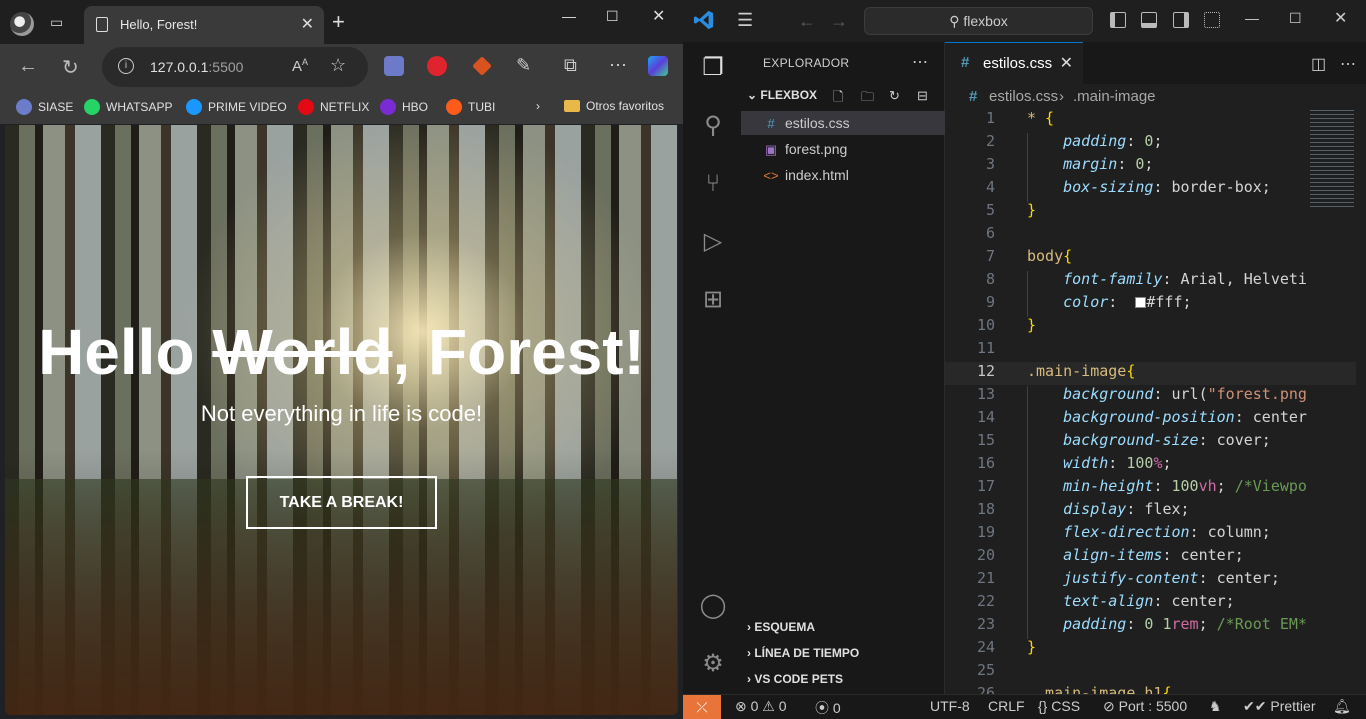  What do you see at coordinates (782, 95) in the screenshot?
I see `folder-header: ⌄ FLEXBOX` at bounding box center [782, 95].